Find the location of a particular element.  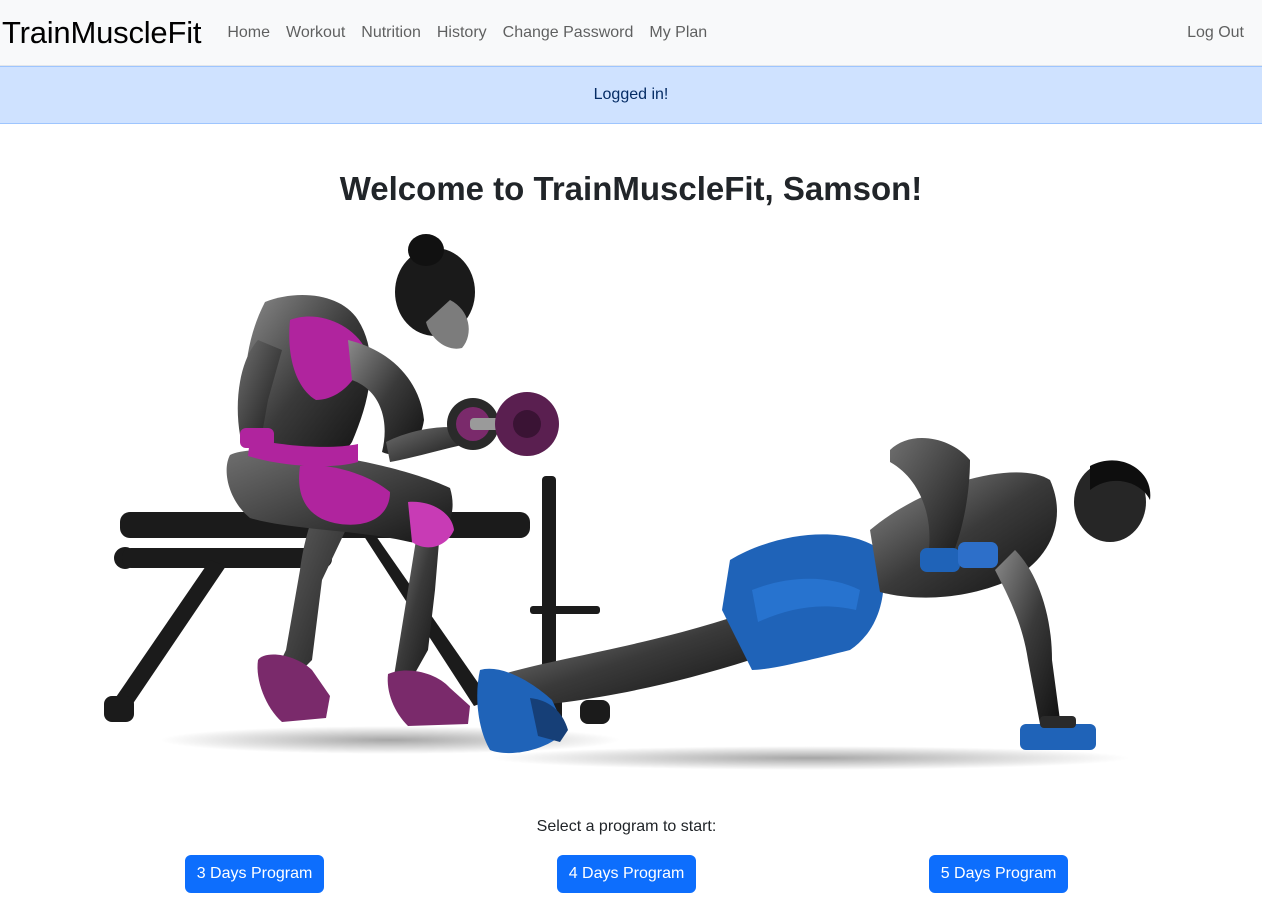

login-alert: Logged in! is located at coordinates (631, 95).